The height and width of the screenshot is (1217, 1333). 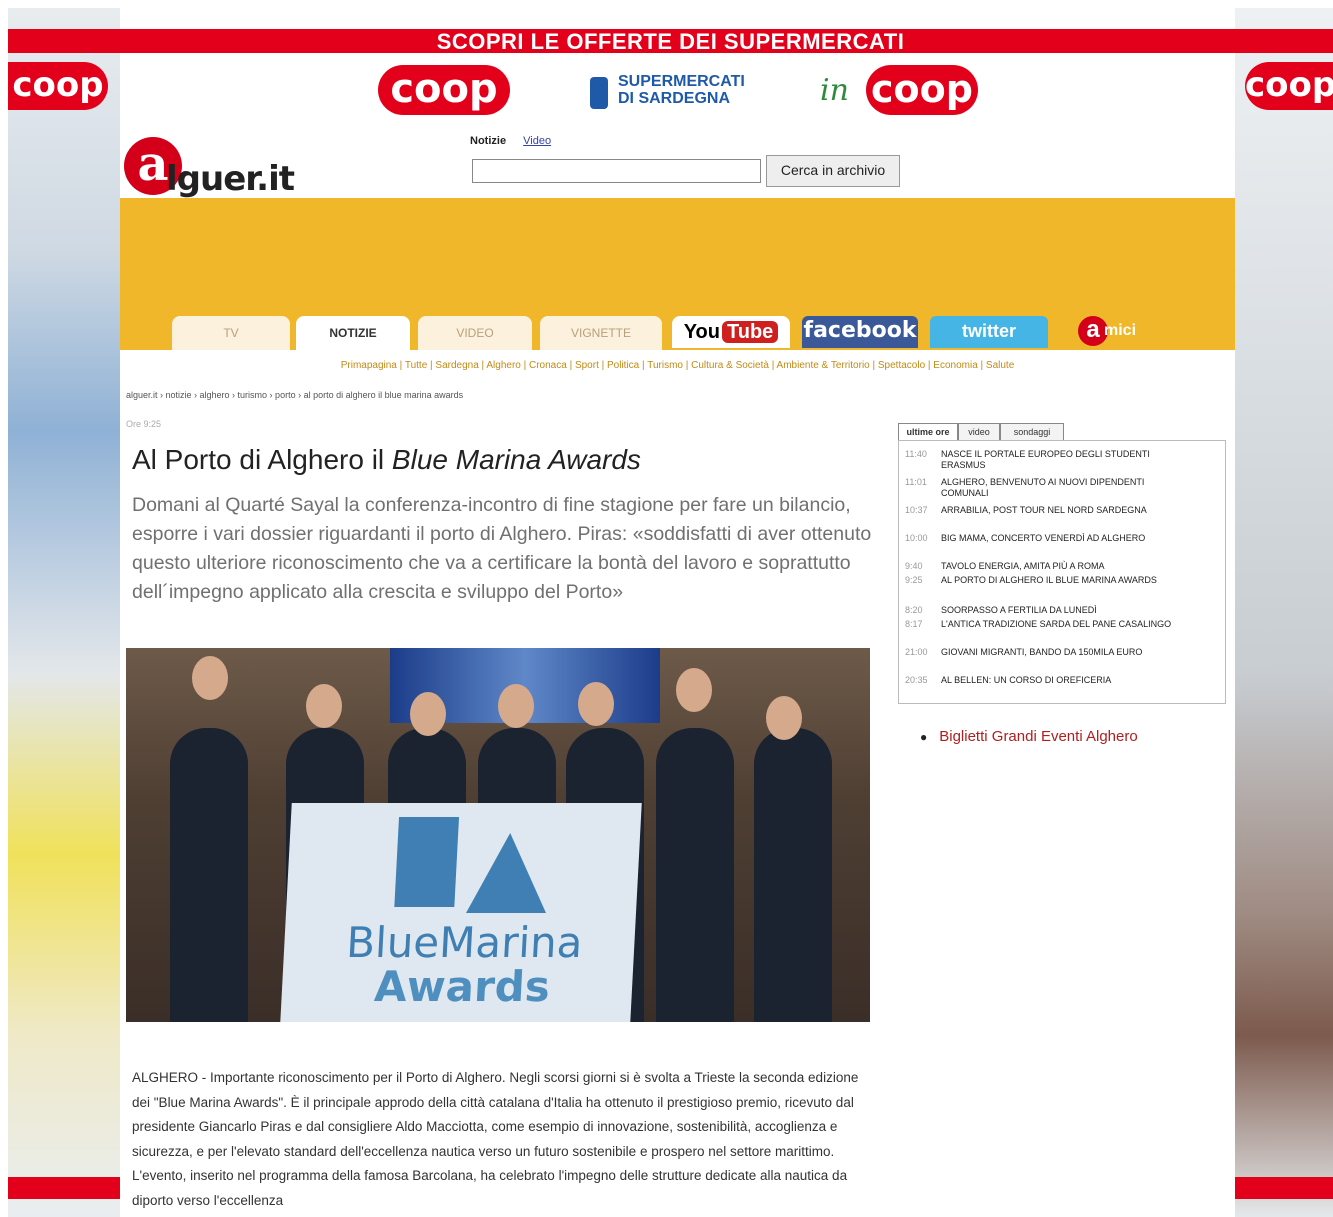 I want to click on blue-marina-flag: BlueMarina Awards, so click(x=461, y=912).